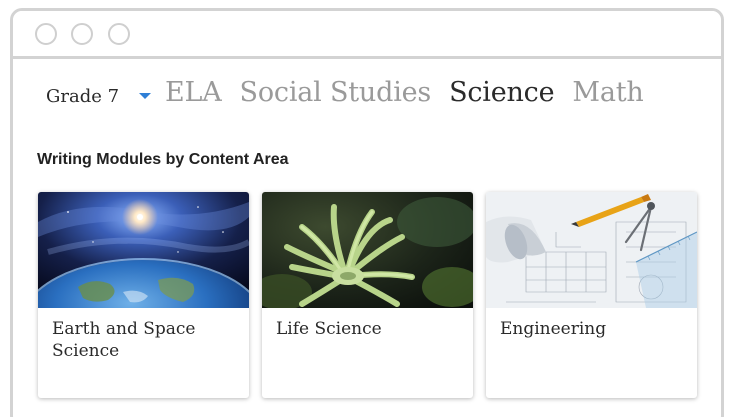 The width and height of the screenshot is (730, 417). What do you see at coordinates (553, 329) in the screenshot?
I see `module-card-title: Engineering` at bounding box center [553, 329].